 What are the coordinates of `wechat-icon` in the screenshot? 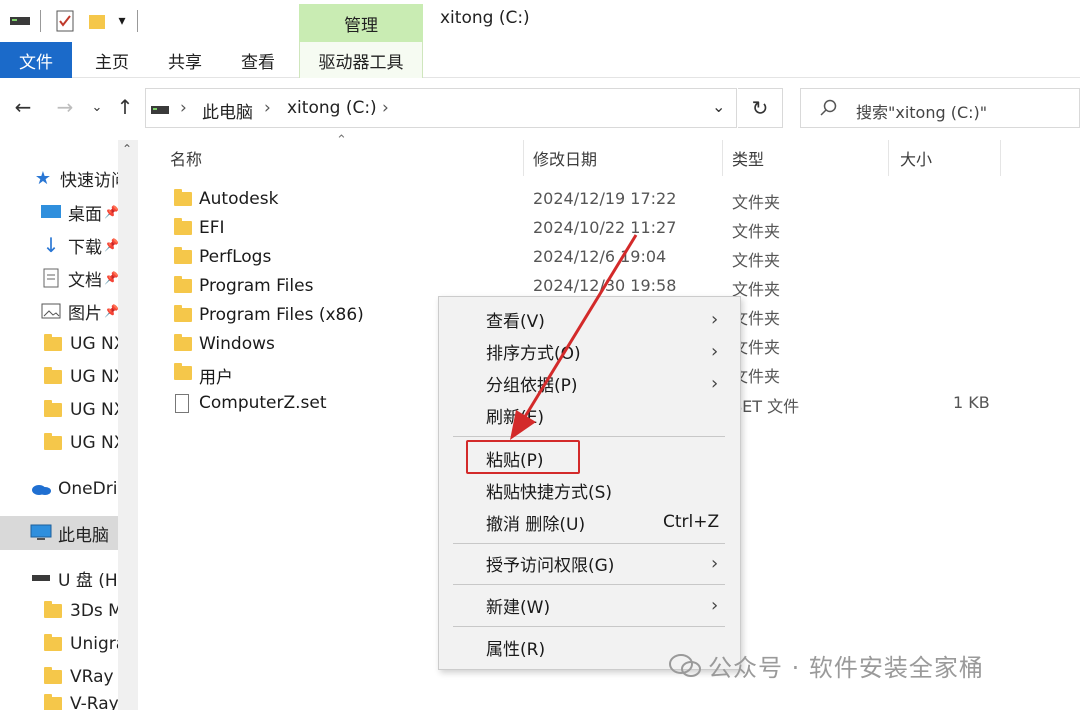 It's located at (685, 669).